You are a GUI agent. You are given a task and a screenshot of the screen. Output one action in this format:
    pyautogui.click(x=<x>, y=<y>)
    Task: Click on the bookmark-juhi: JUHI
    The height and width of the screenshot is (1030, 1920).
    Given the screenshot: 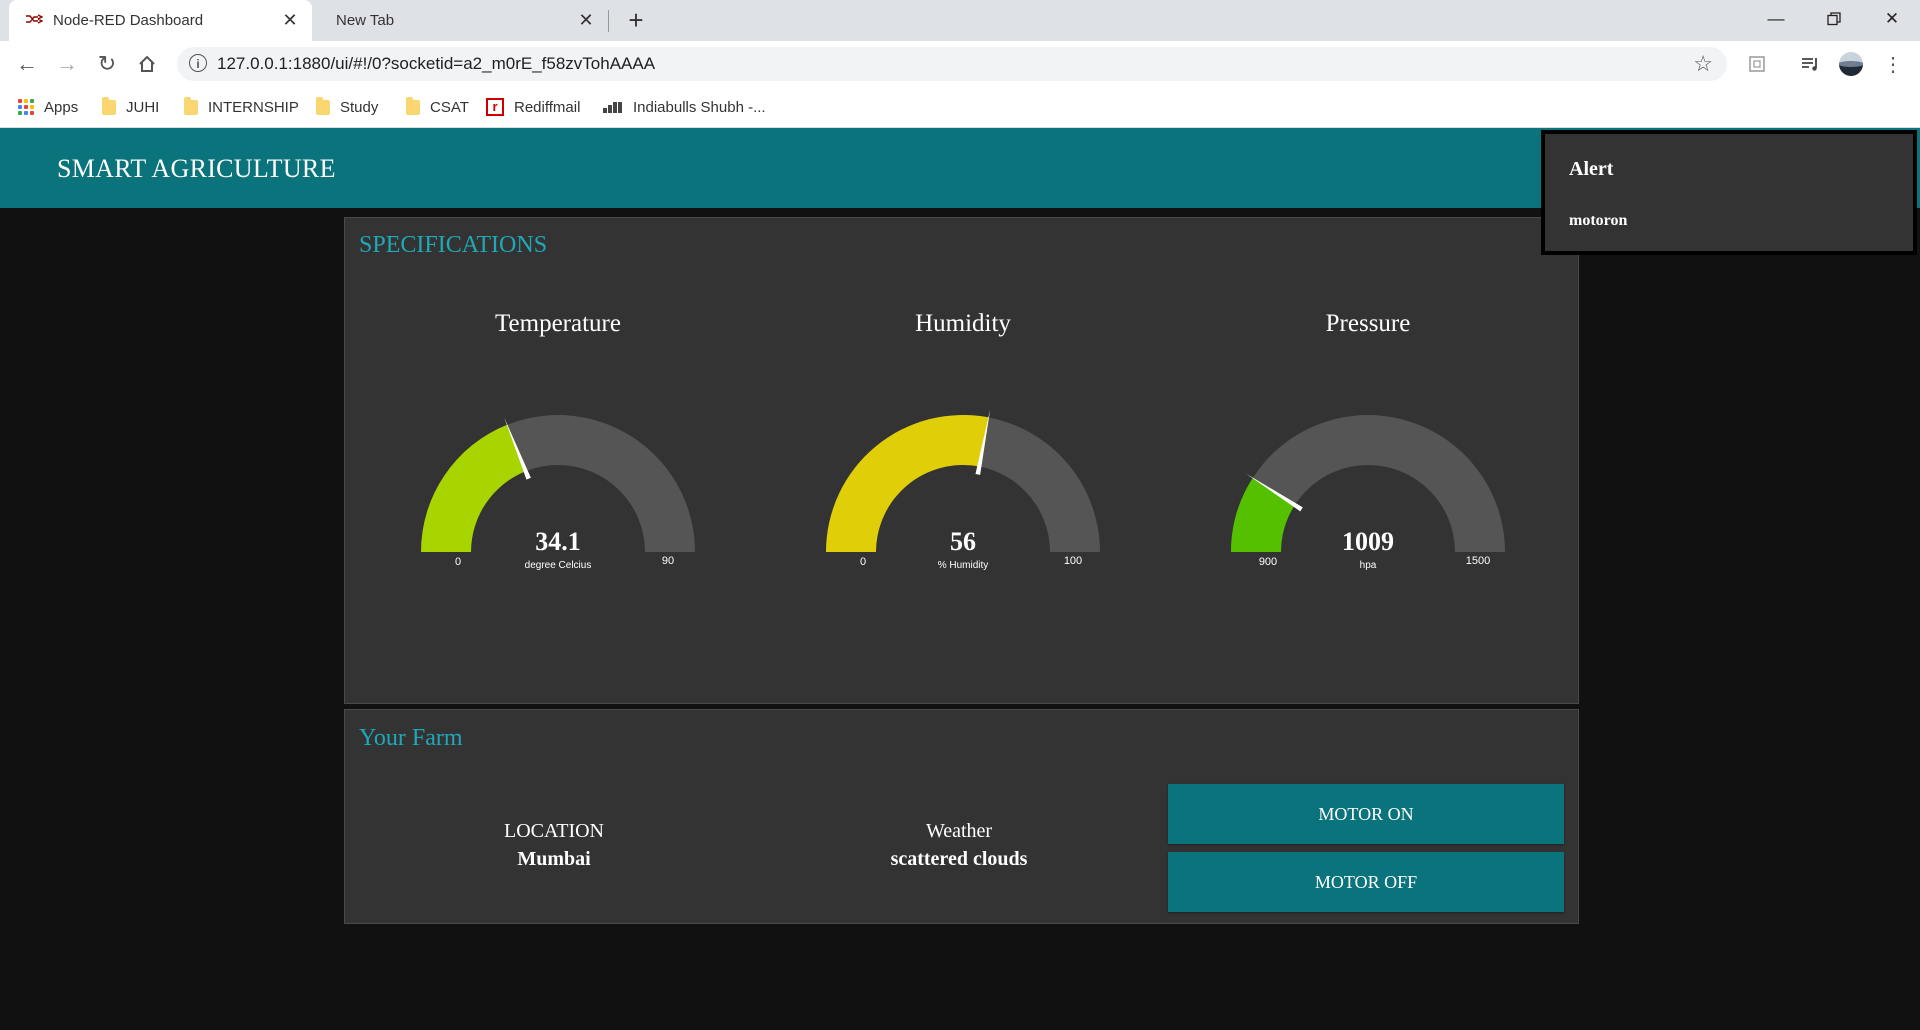 What is the action you would take?
    pyautogui.click(x=130, y=107)
    